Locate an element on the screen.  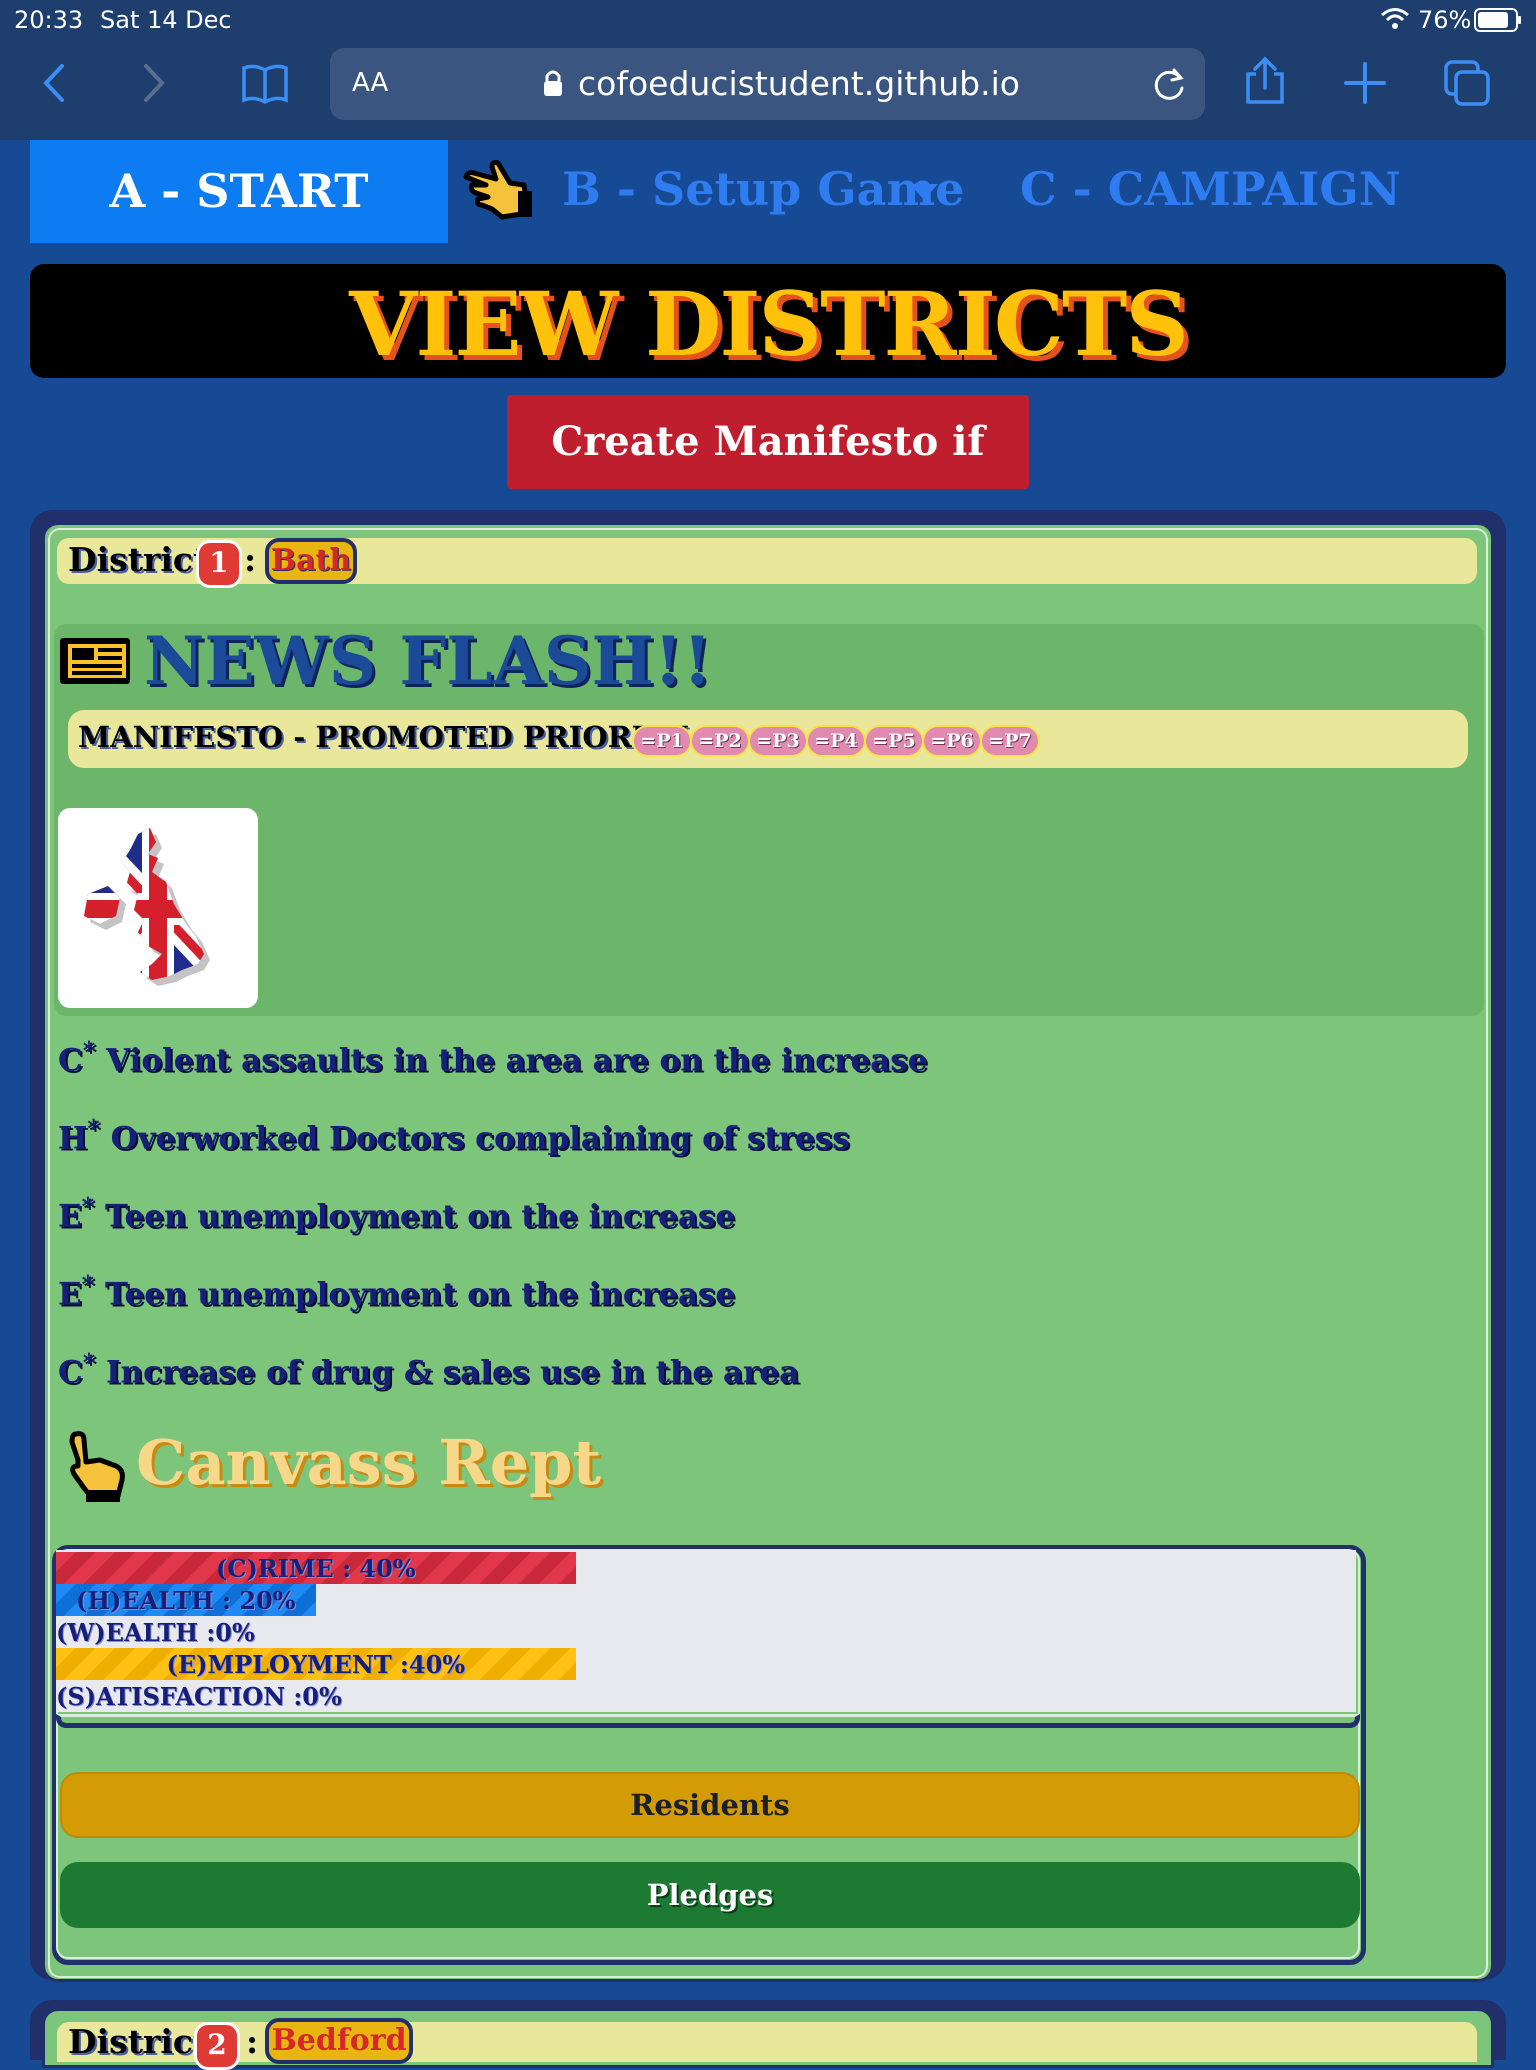
canvass-report-title: Canvass Rept is located at coordinates (369, 1462).